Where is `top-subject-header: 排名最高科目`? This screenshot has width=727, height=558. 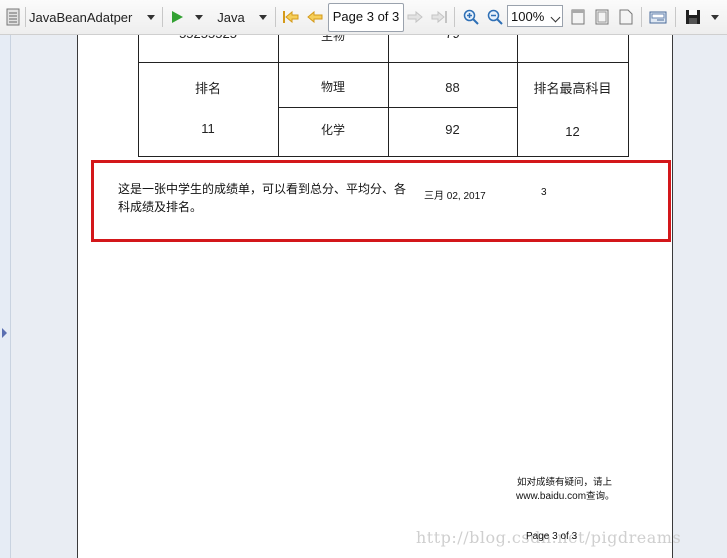
top-subject-header: 排名最高科目 is located at coordinates (572, 89).